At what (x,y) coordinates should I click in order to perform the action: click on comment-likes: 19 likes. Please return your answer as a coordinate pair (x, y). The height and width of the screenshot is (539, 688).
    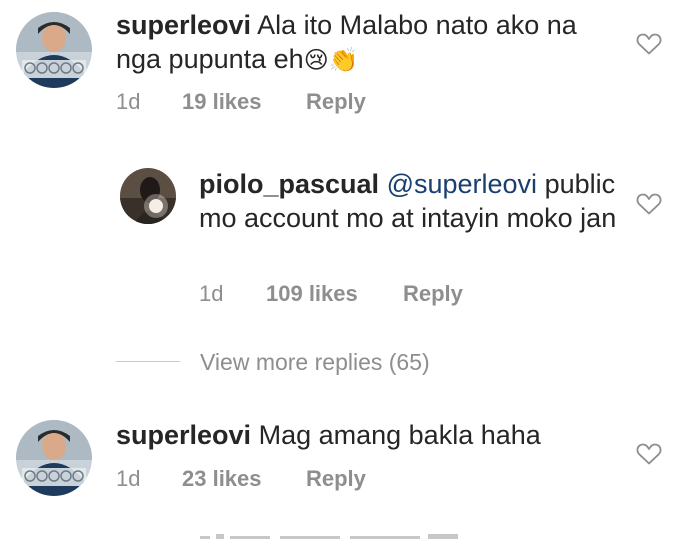
    Looking at the image, I should click on (222, 102).